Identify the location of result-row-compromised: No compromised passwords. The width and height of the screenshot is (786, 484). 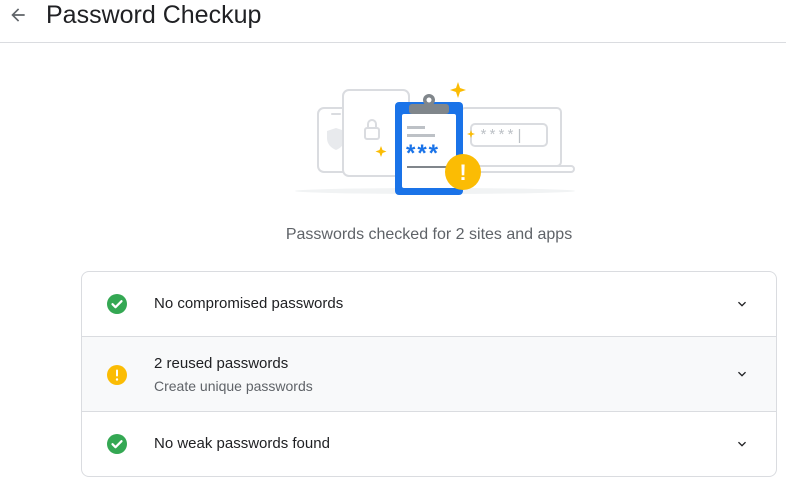
(429, 304).